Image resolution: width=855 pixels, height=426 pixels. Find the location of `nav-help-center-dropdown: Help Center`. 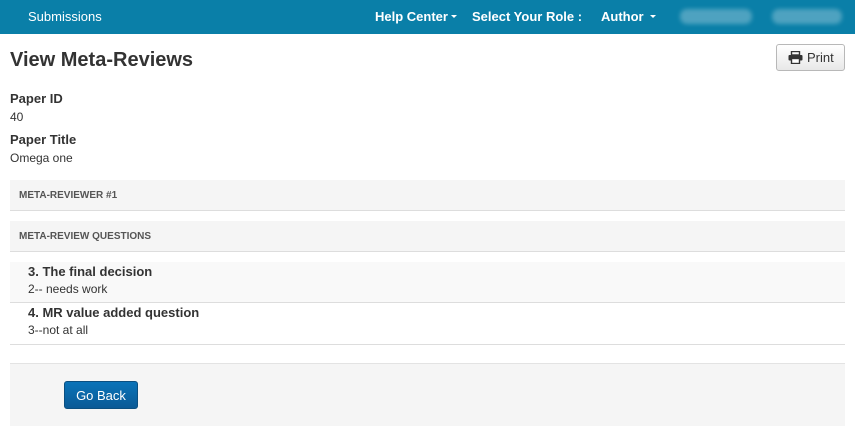

nav-help-center-dropdown: Help Center is located at coordinates (416, 16).